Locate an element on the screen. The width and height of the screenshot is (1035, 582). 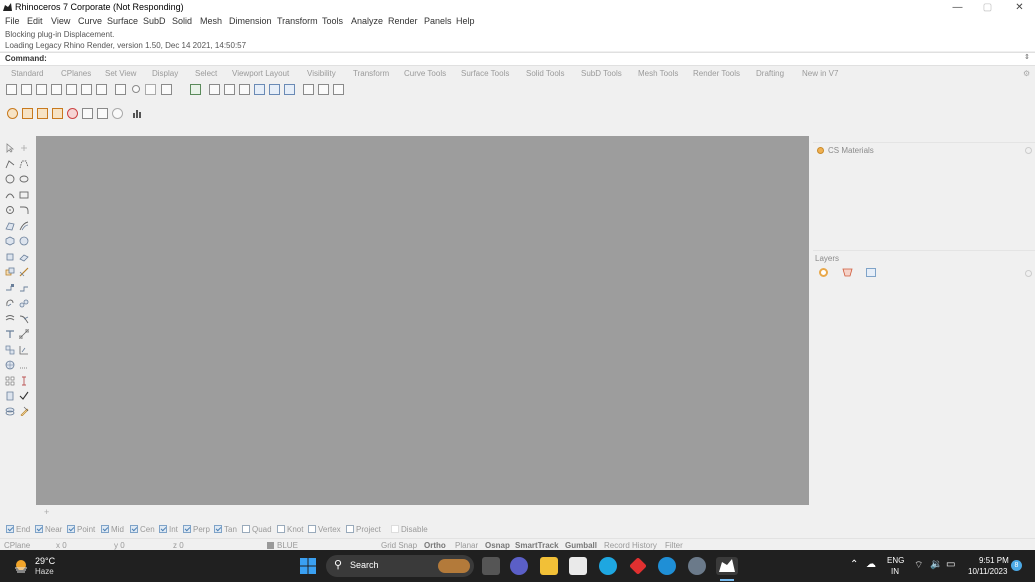
rotate-icon is located at coordinates (10, 303).